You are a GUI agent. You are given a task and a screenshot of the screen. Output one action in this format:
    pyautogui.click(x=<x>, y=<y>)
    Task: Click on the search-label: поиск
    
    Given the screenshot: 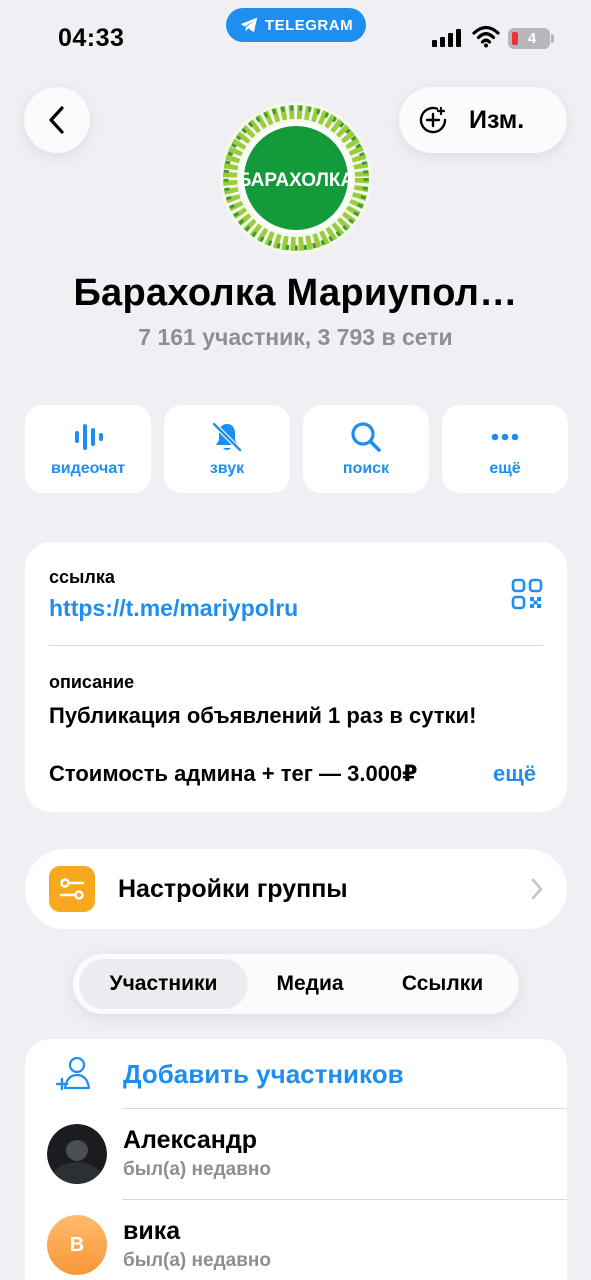 What is the action you would take?
    pyautogui.click(x=366, y=468)
    